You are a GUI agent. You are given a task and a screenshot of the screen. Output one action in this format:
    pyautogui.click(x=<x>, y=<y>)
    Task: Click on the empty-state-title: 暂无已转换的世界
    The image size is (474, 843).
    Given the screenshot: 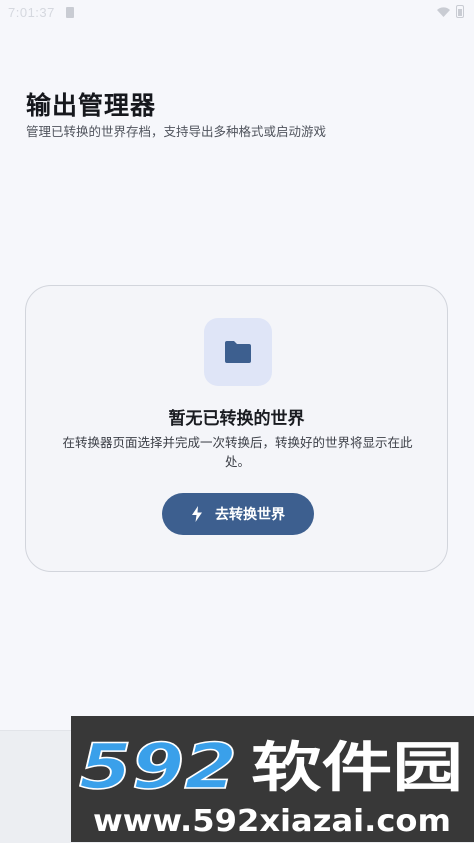 What is the action you would take?
    pyautogui.click(x=236, y=419)
    